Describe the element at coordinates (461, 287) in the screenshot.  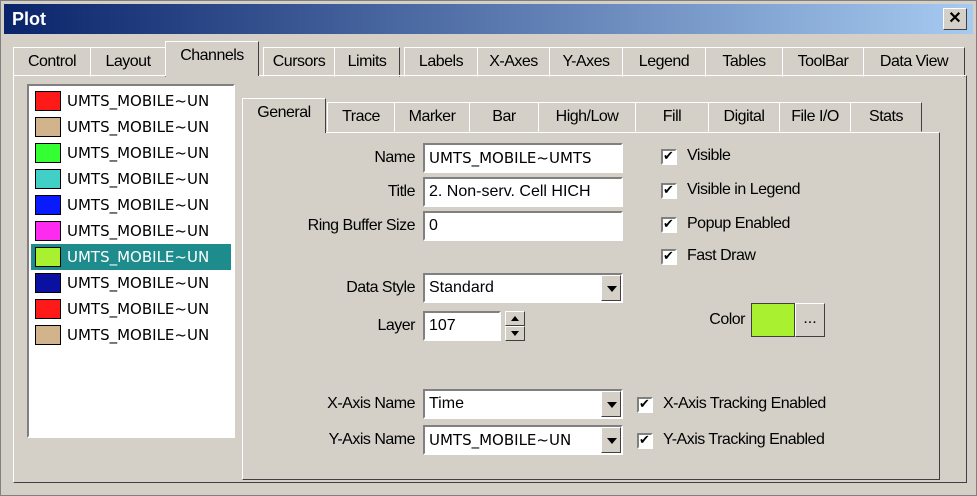
I see `data-style-value: Standard` at that location.